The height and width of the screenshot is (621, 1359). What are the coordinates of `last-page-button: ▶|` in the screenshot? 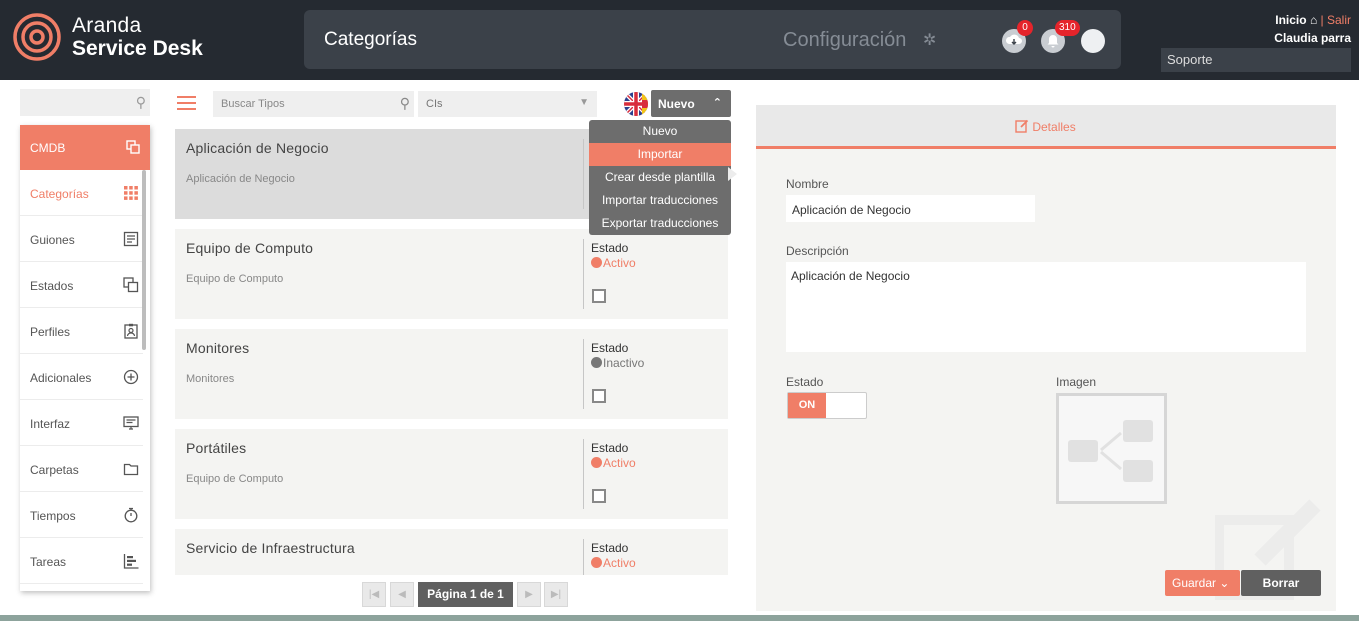 It's located at (556, 594).